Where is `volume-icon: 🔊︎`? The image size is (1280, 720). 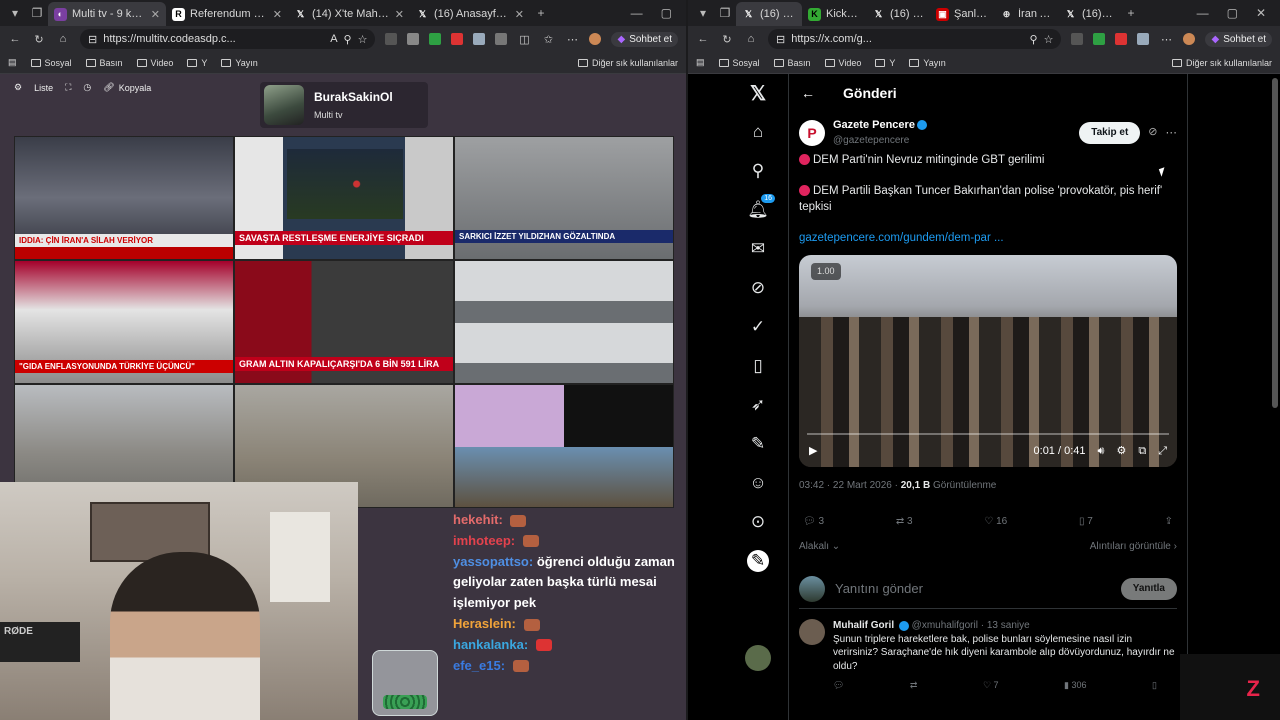 volume-icon: 🔊︎ is located at coordinates (1101, 452).